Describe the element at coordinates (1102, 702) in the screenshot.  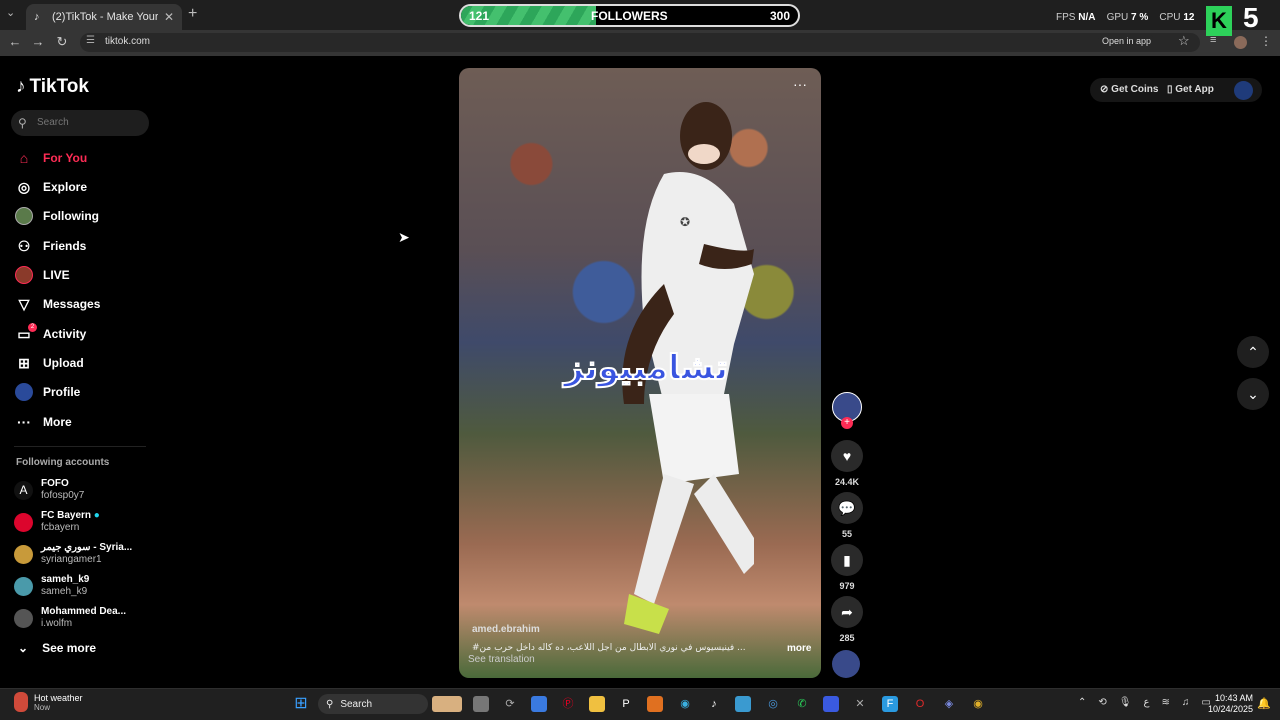
I see `sync-icon: ⟲` at that location.